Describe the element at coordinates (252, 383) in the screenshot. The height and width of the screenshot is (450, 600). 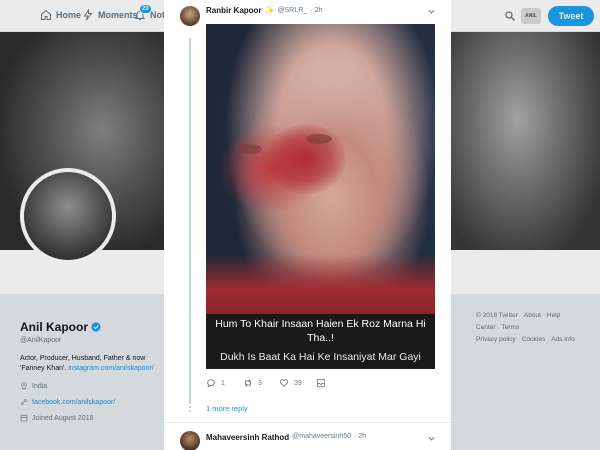
I see `retweet-action: 3` at that location.